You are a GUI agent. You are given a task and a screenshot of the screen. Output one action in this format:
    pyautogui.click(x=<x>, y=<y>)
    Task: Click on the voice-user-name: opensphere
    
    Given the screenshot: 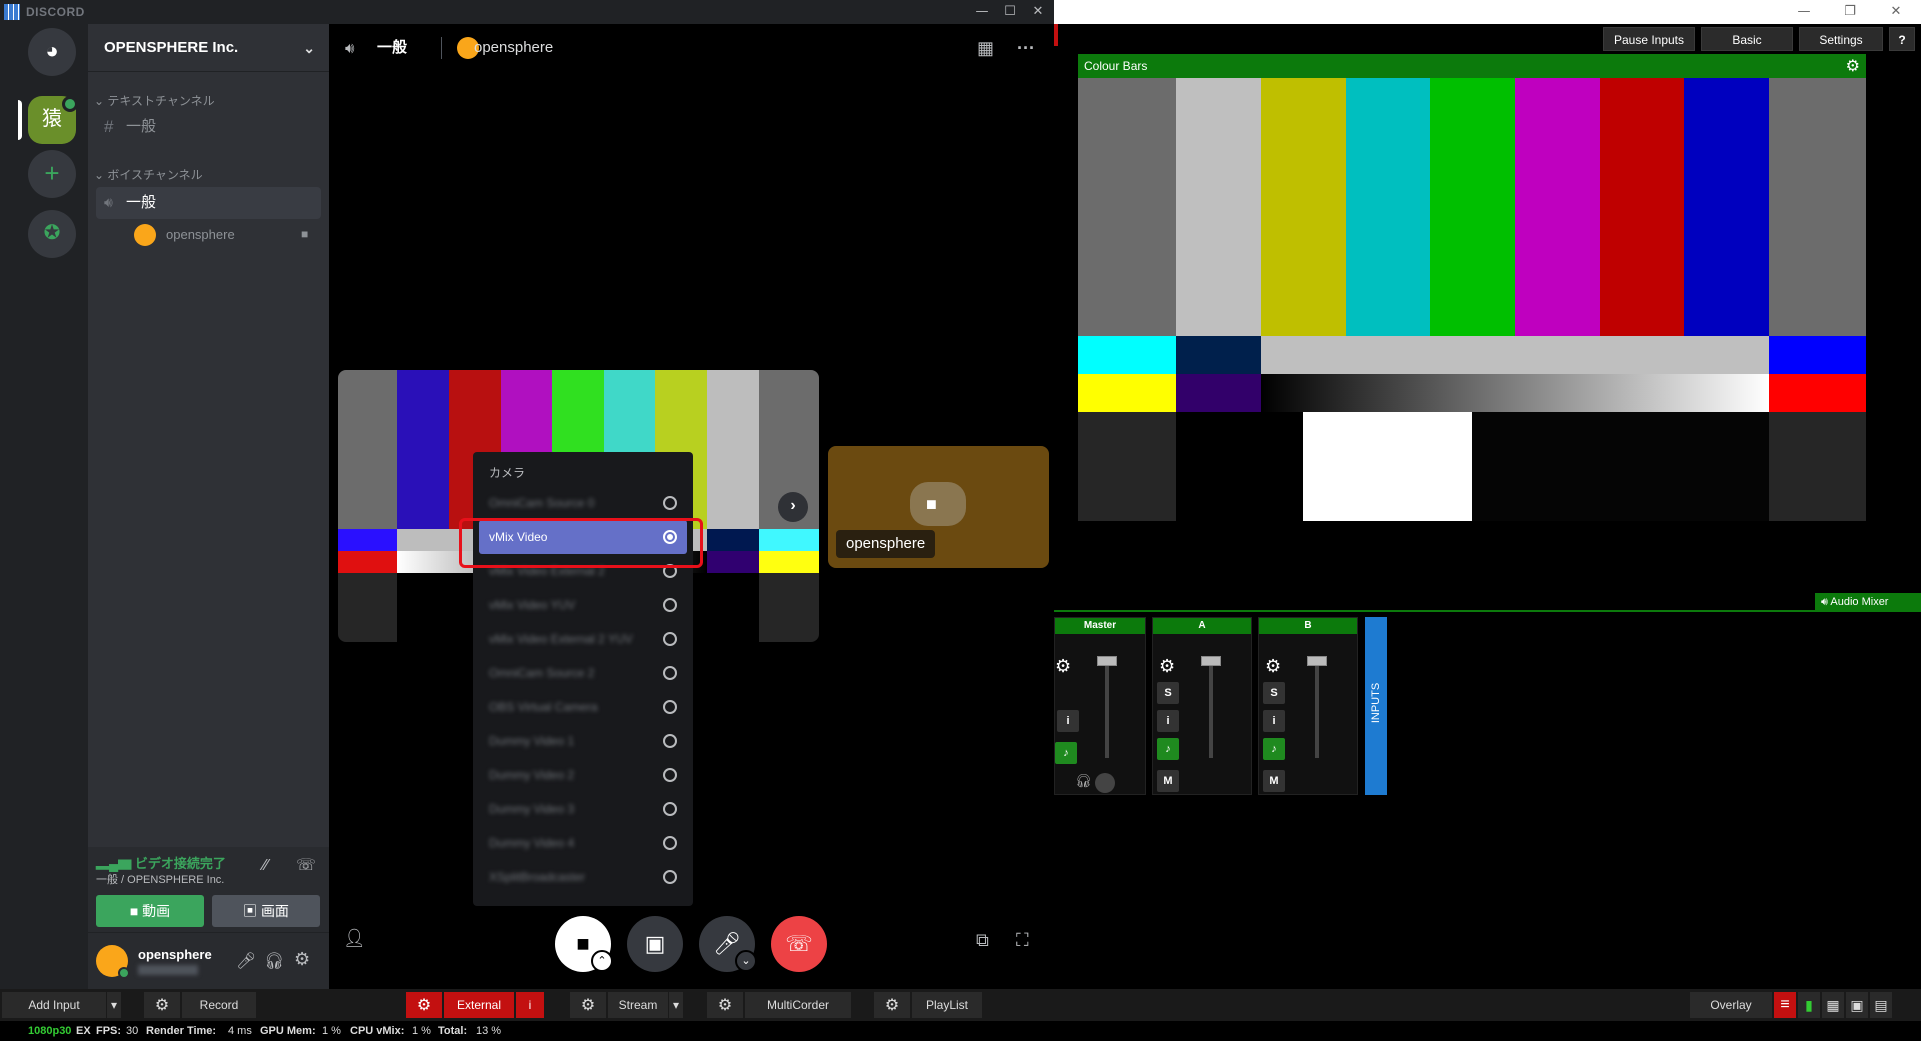 What is the action you would take?
    pyautogui.click(x=200, y=234)
    